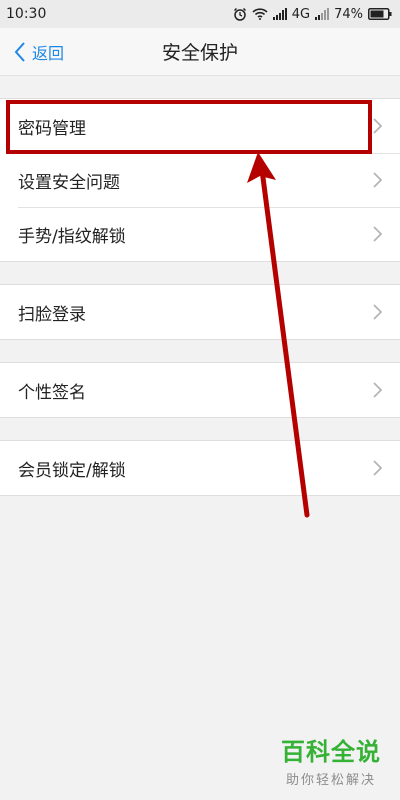 The image size is (400, 800). I want to click on row-gesture-fingerprint-unlock: 手势/指纹解锁, so click(200, 234).